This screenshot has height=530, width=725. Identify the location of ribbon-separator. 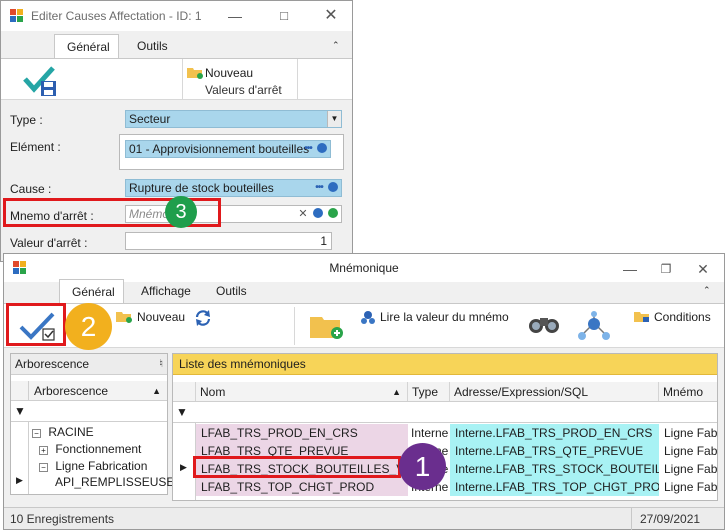
(294, 326).